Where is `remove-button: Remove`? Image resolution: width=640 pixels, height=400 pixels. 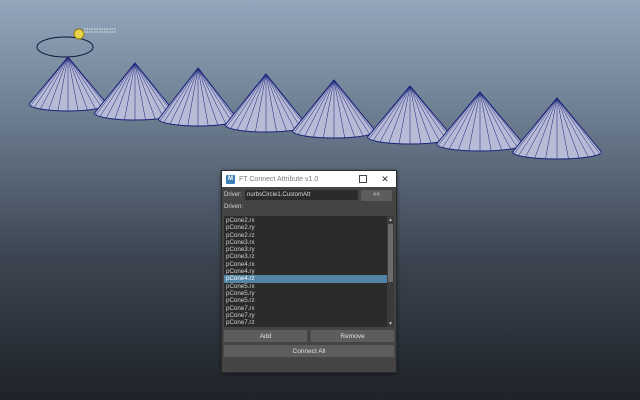 remove-button: Remove is located at coordinates (352, 336).